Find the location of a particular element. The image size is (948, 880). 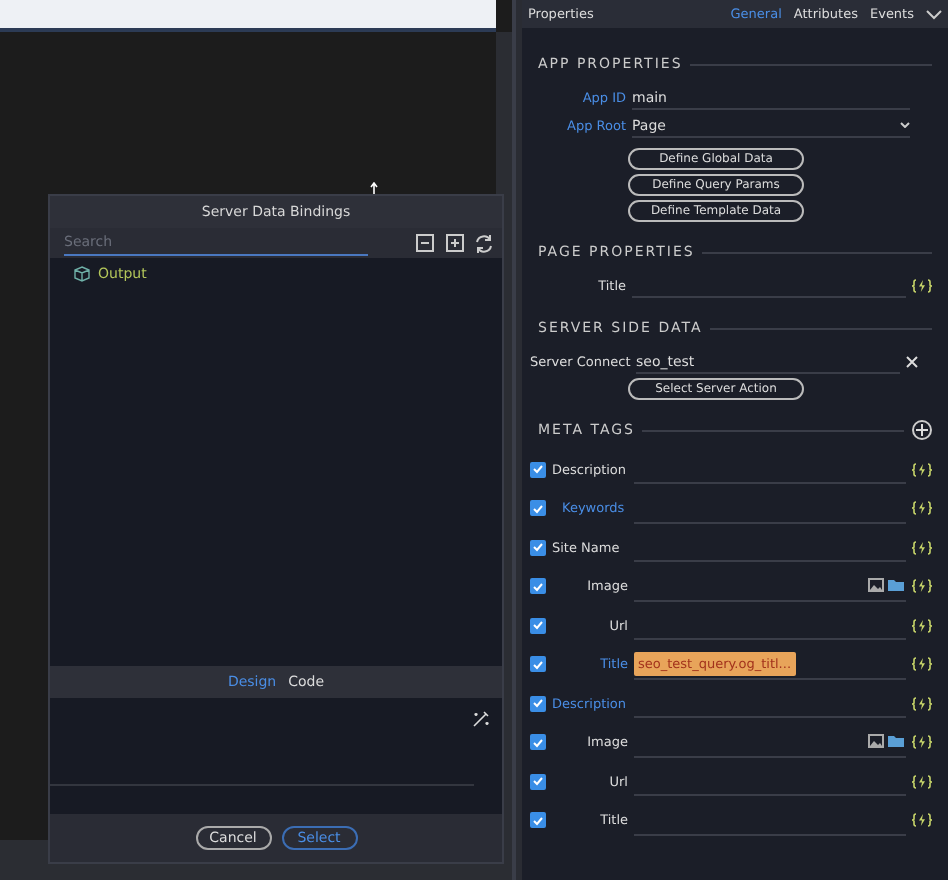

cube-icon is located at coordinates (82, 274).